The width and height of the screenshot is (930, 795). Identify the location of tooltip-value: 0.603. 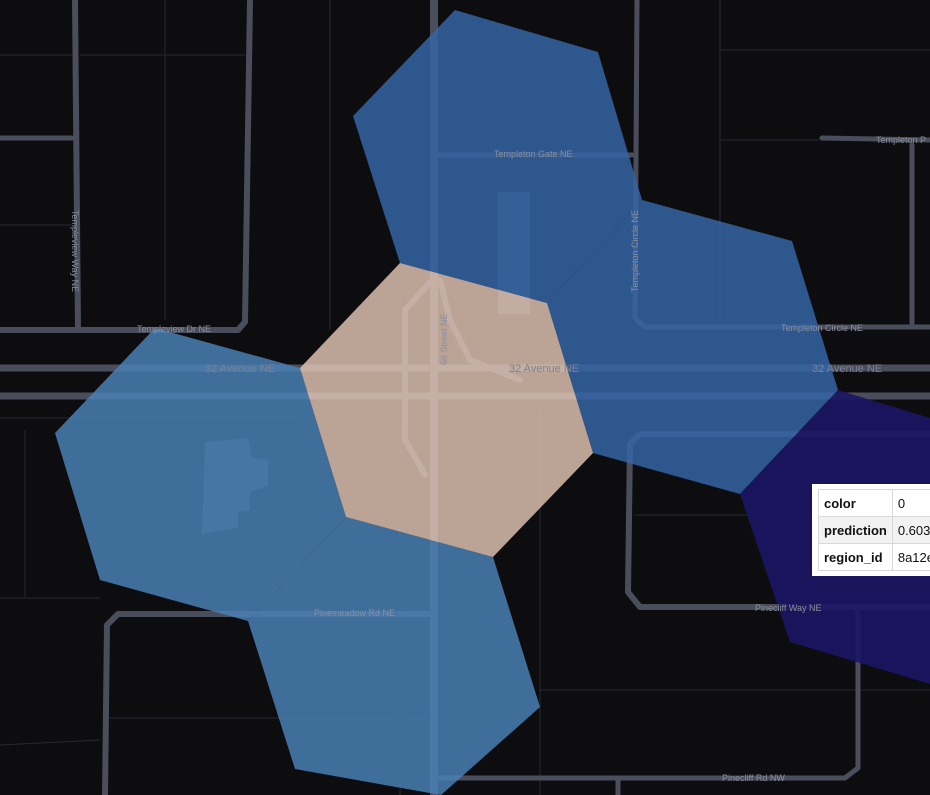
(910, 530).